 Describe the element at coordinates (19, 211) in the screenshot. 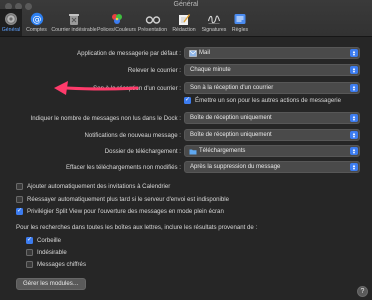

I see `option-split-view-checkbox: ✓` at that location.